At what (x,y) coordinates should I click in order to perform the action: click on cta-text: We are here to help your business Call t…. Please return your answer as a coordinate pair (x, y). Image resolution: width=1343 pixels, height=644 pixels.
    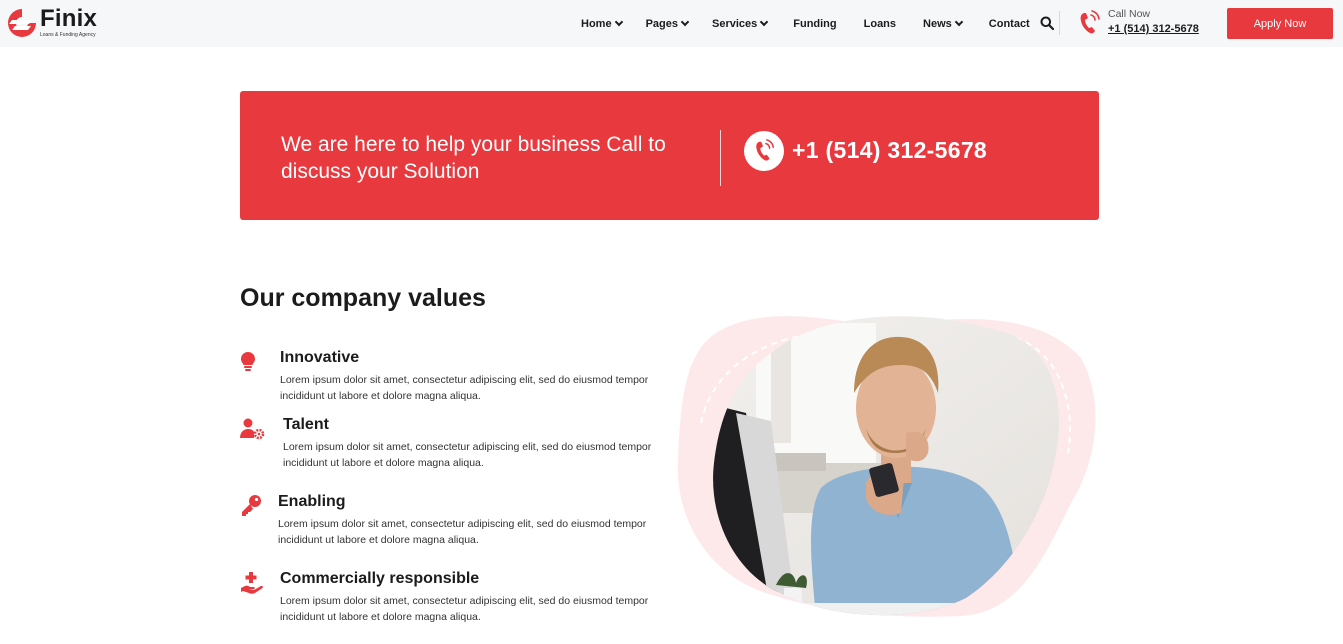
    Looking at the image, I should click on (473, 158).